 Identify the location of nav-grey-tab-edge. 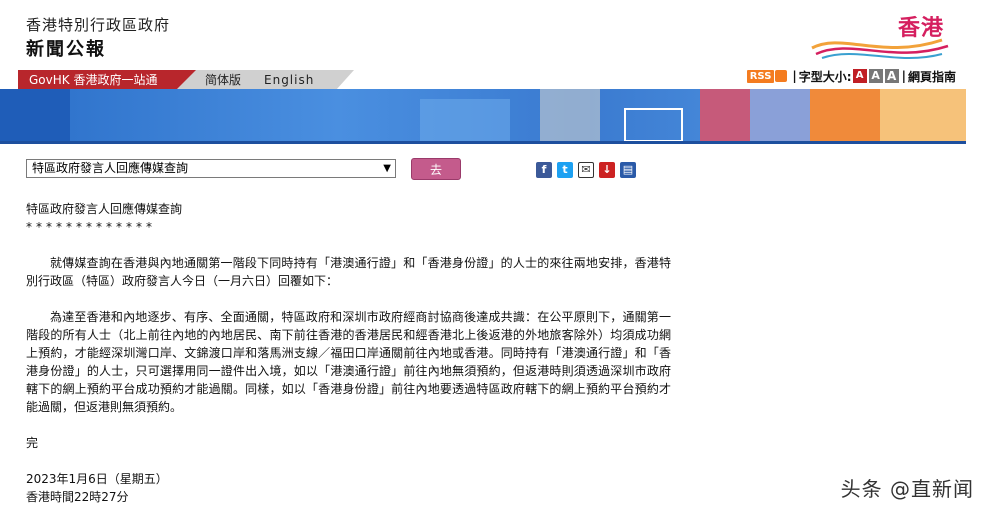
(345, 80).